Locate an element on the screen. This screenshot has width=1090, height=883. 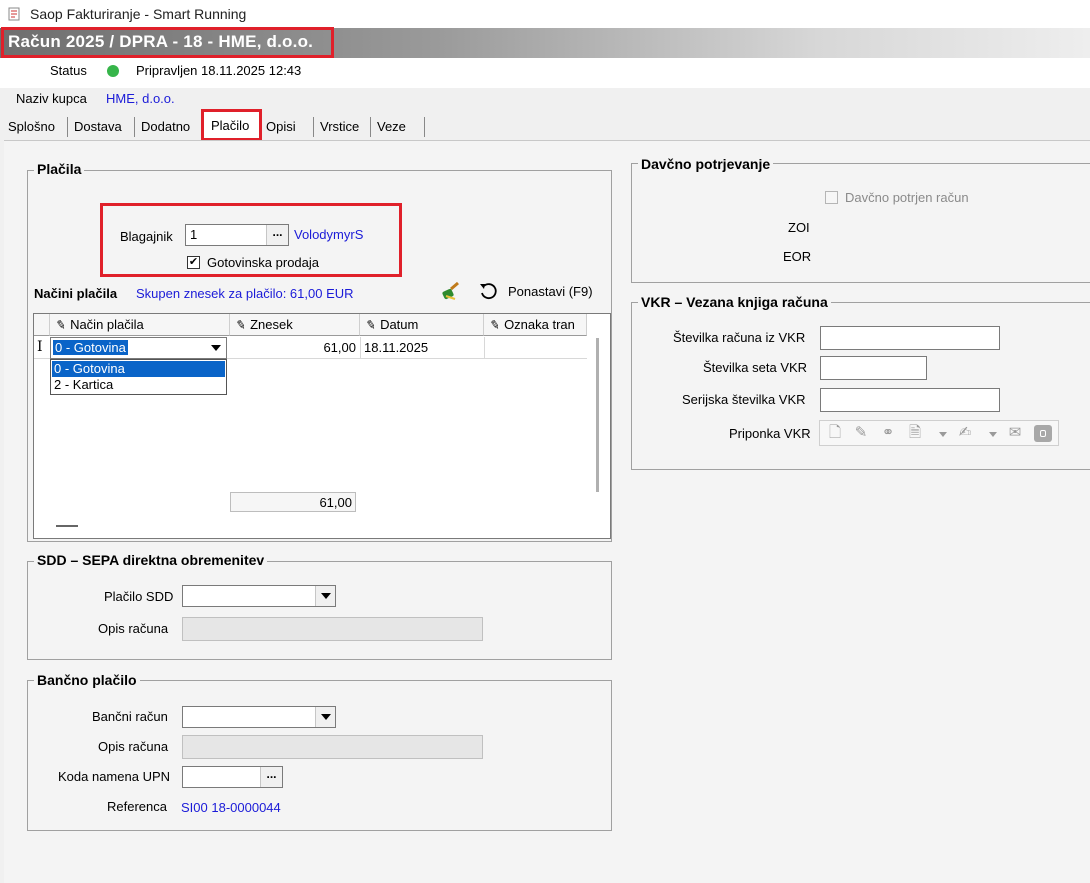
nacin-dropdown-button is located at coordinates (216, 348).